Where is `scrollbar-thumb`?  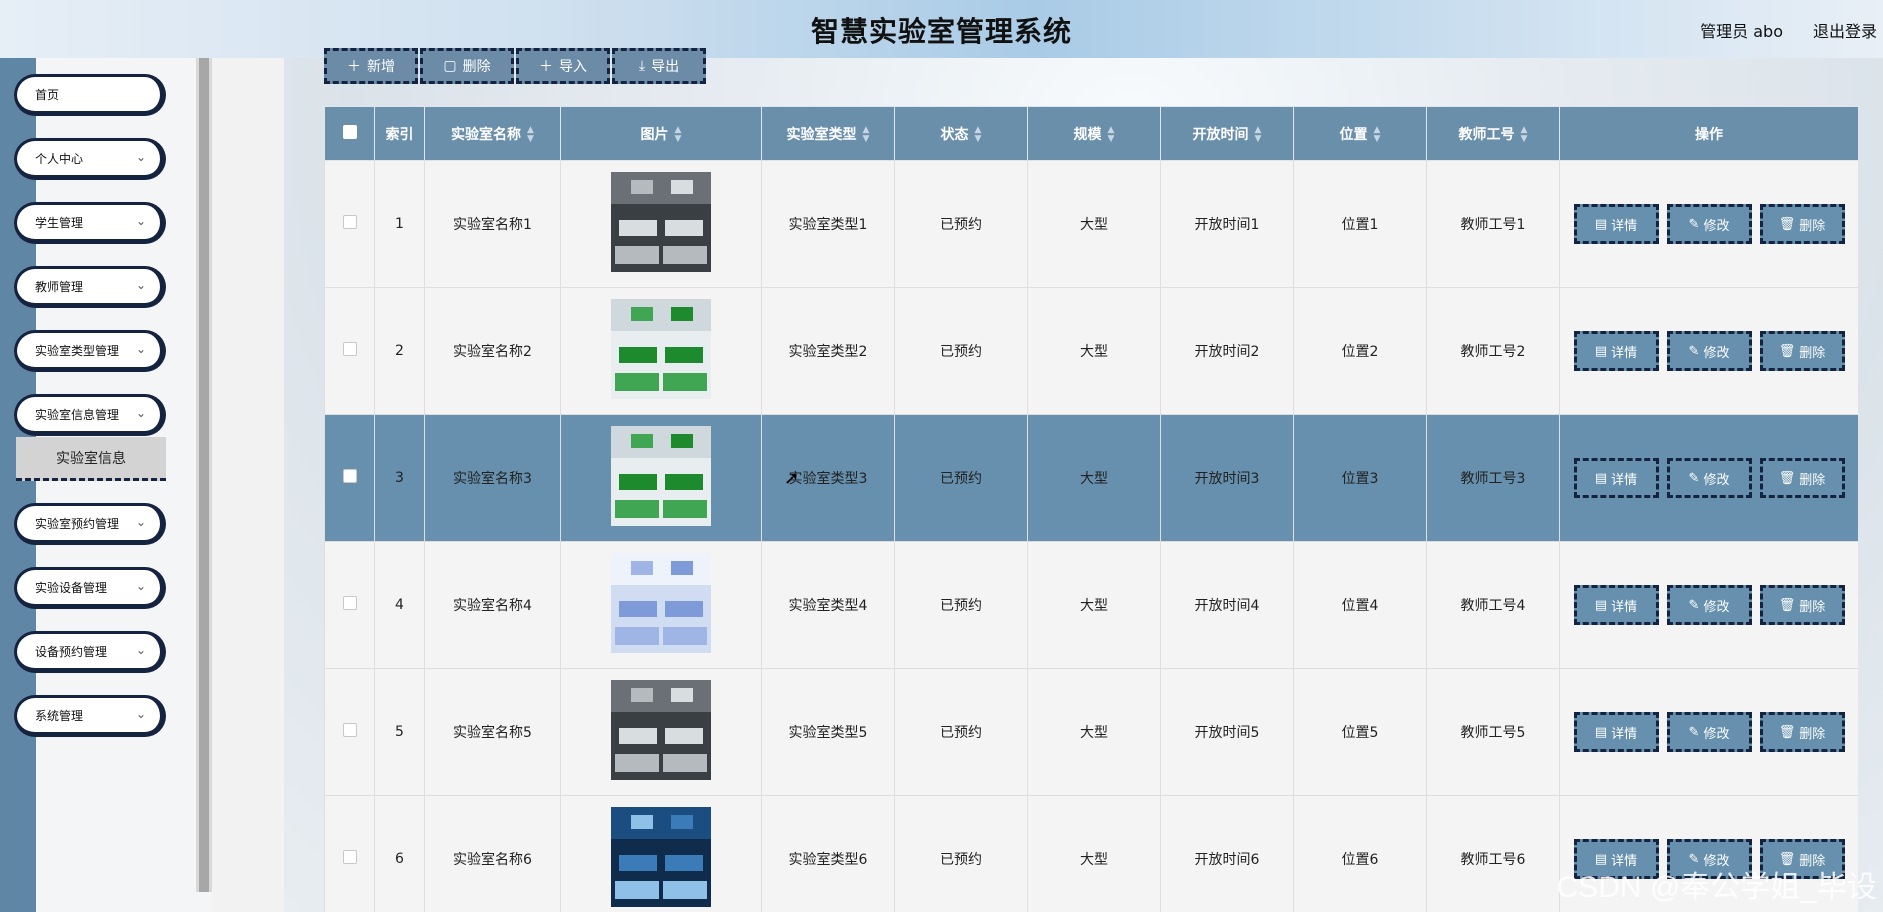
scrollbar-thumb is located at coordinates (204, 475).